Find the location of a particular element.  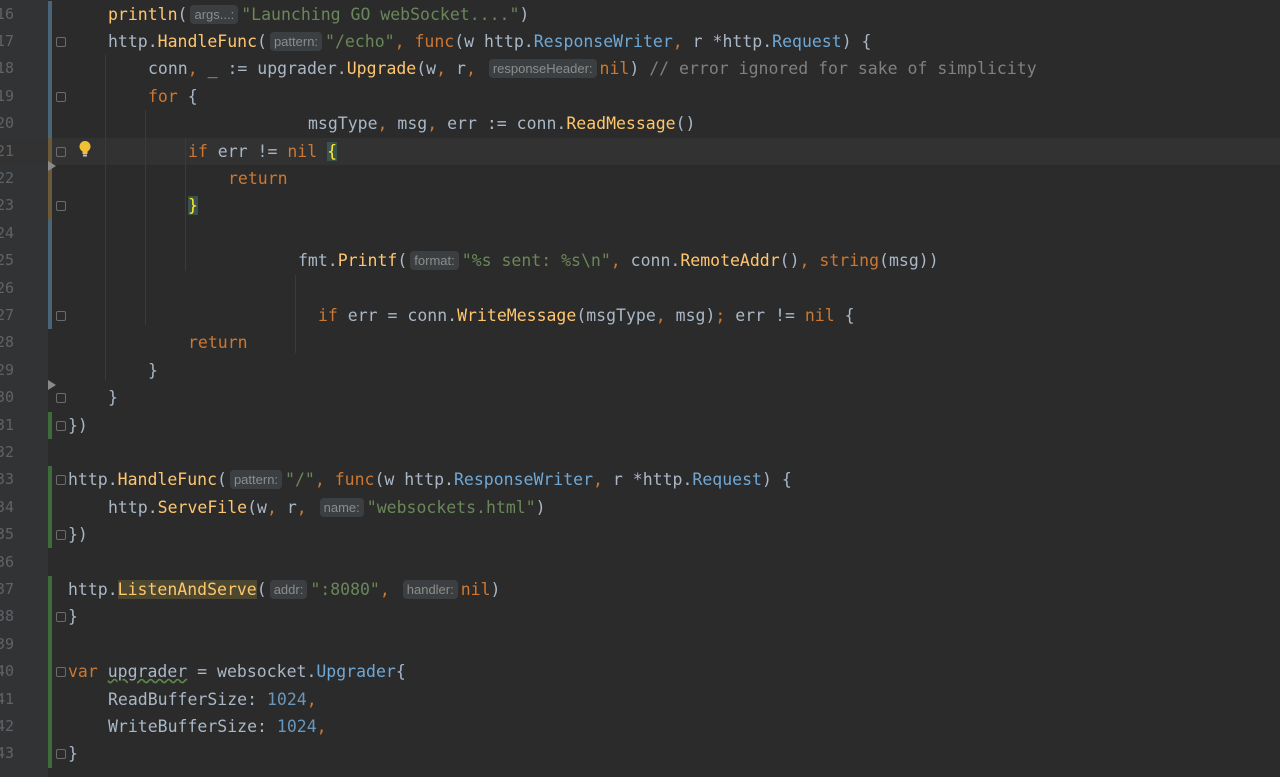

code-text: return is located at coordinates (258, 178).